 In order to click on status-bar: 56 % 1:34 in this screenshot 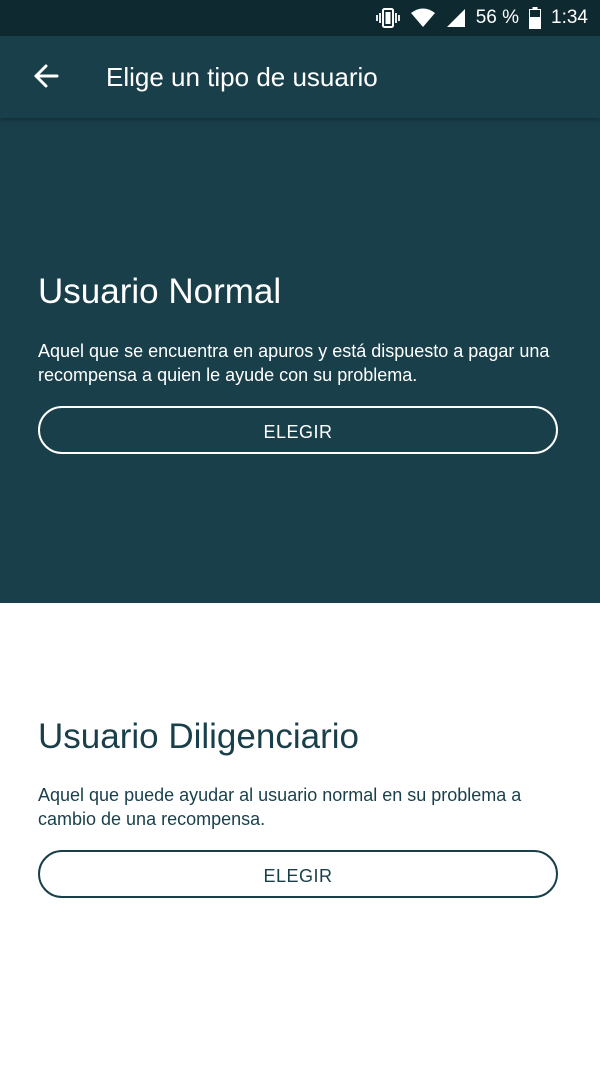, I will do `click(300, 18)`.